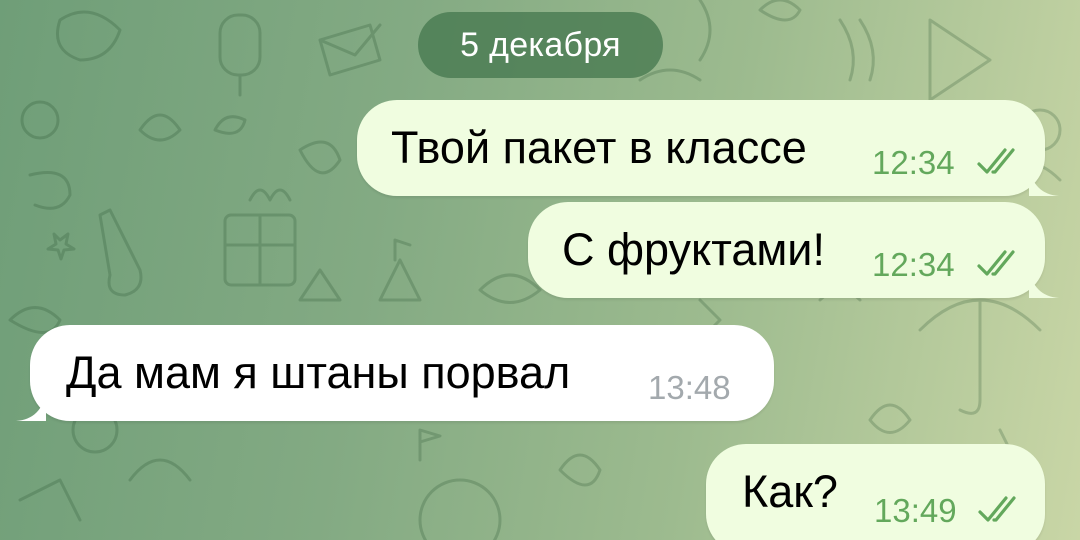 This screenshot has width=1080, height=540. I want to click on date-divider: 5 декабря, so click(540, 45).